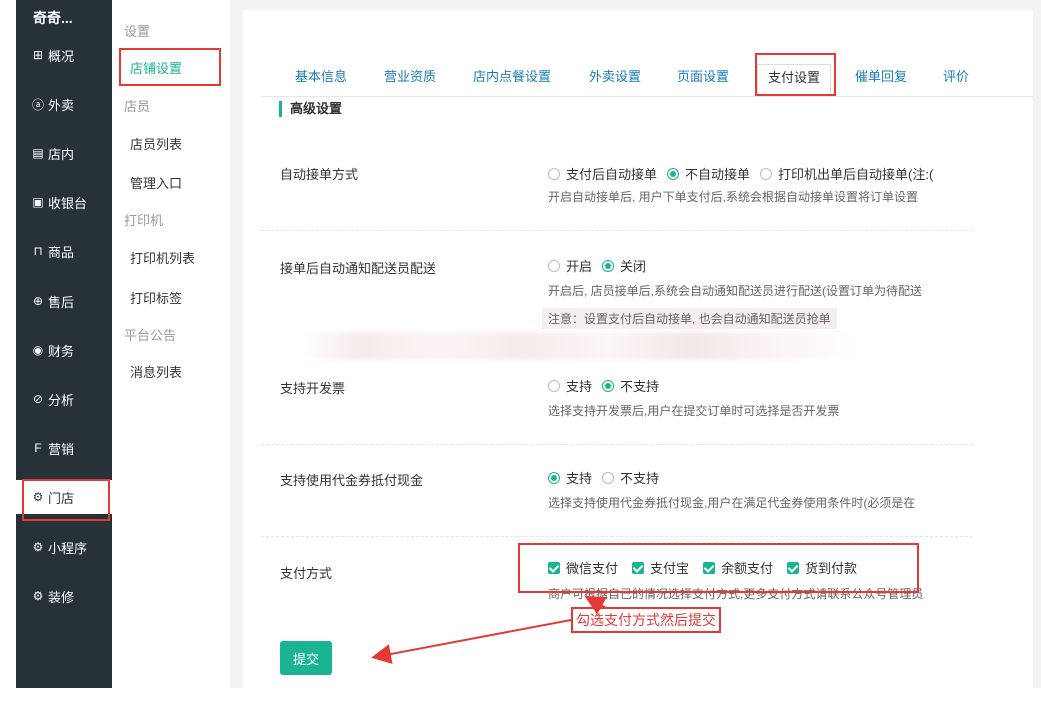  What do you see at coordinates (471, 641) in the screenshot?
I see `arrow-to-submit` at bounding box center [471, 641].